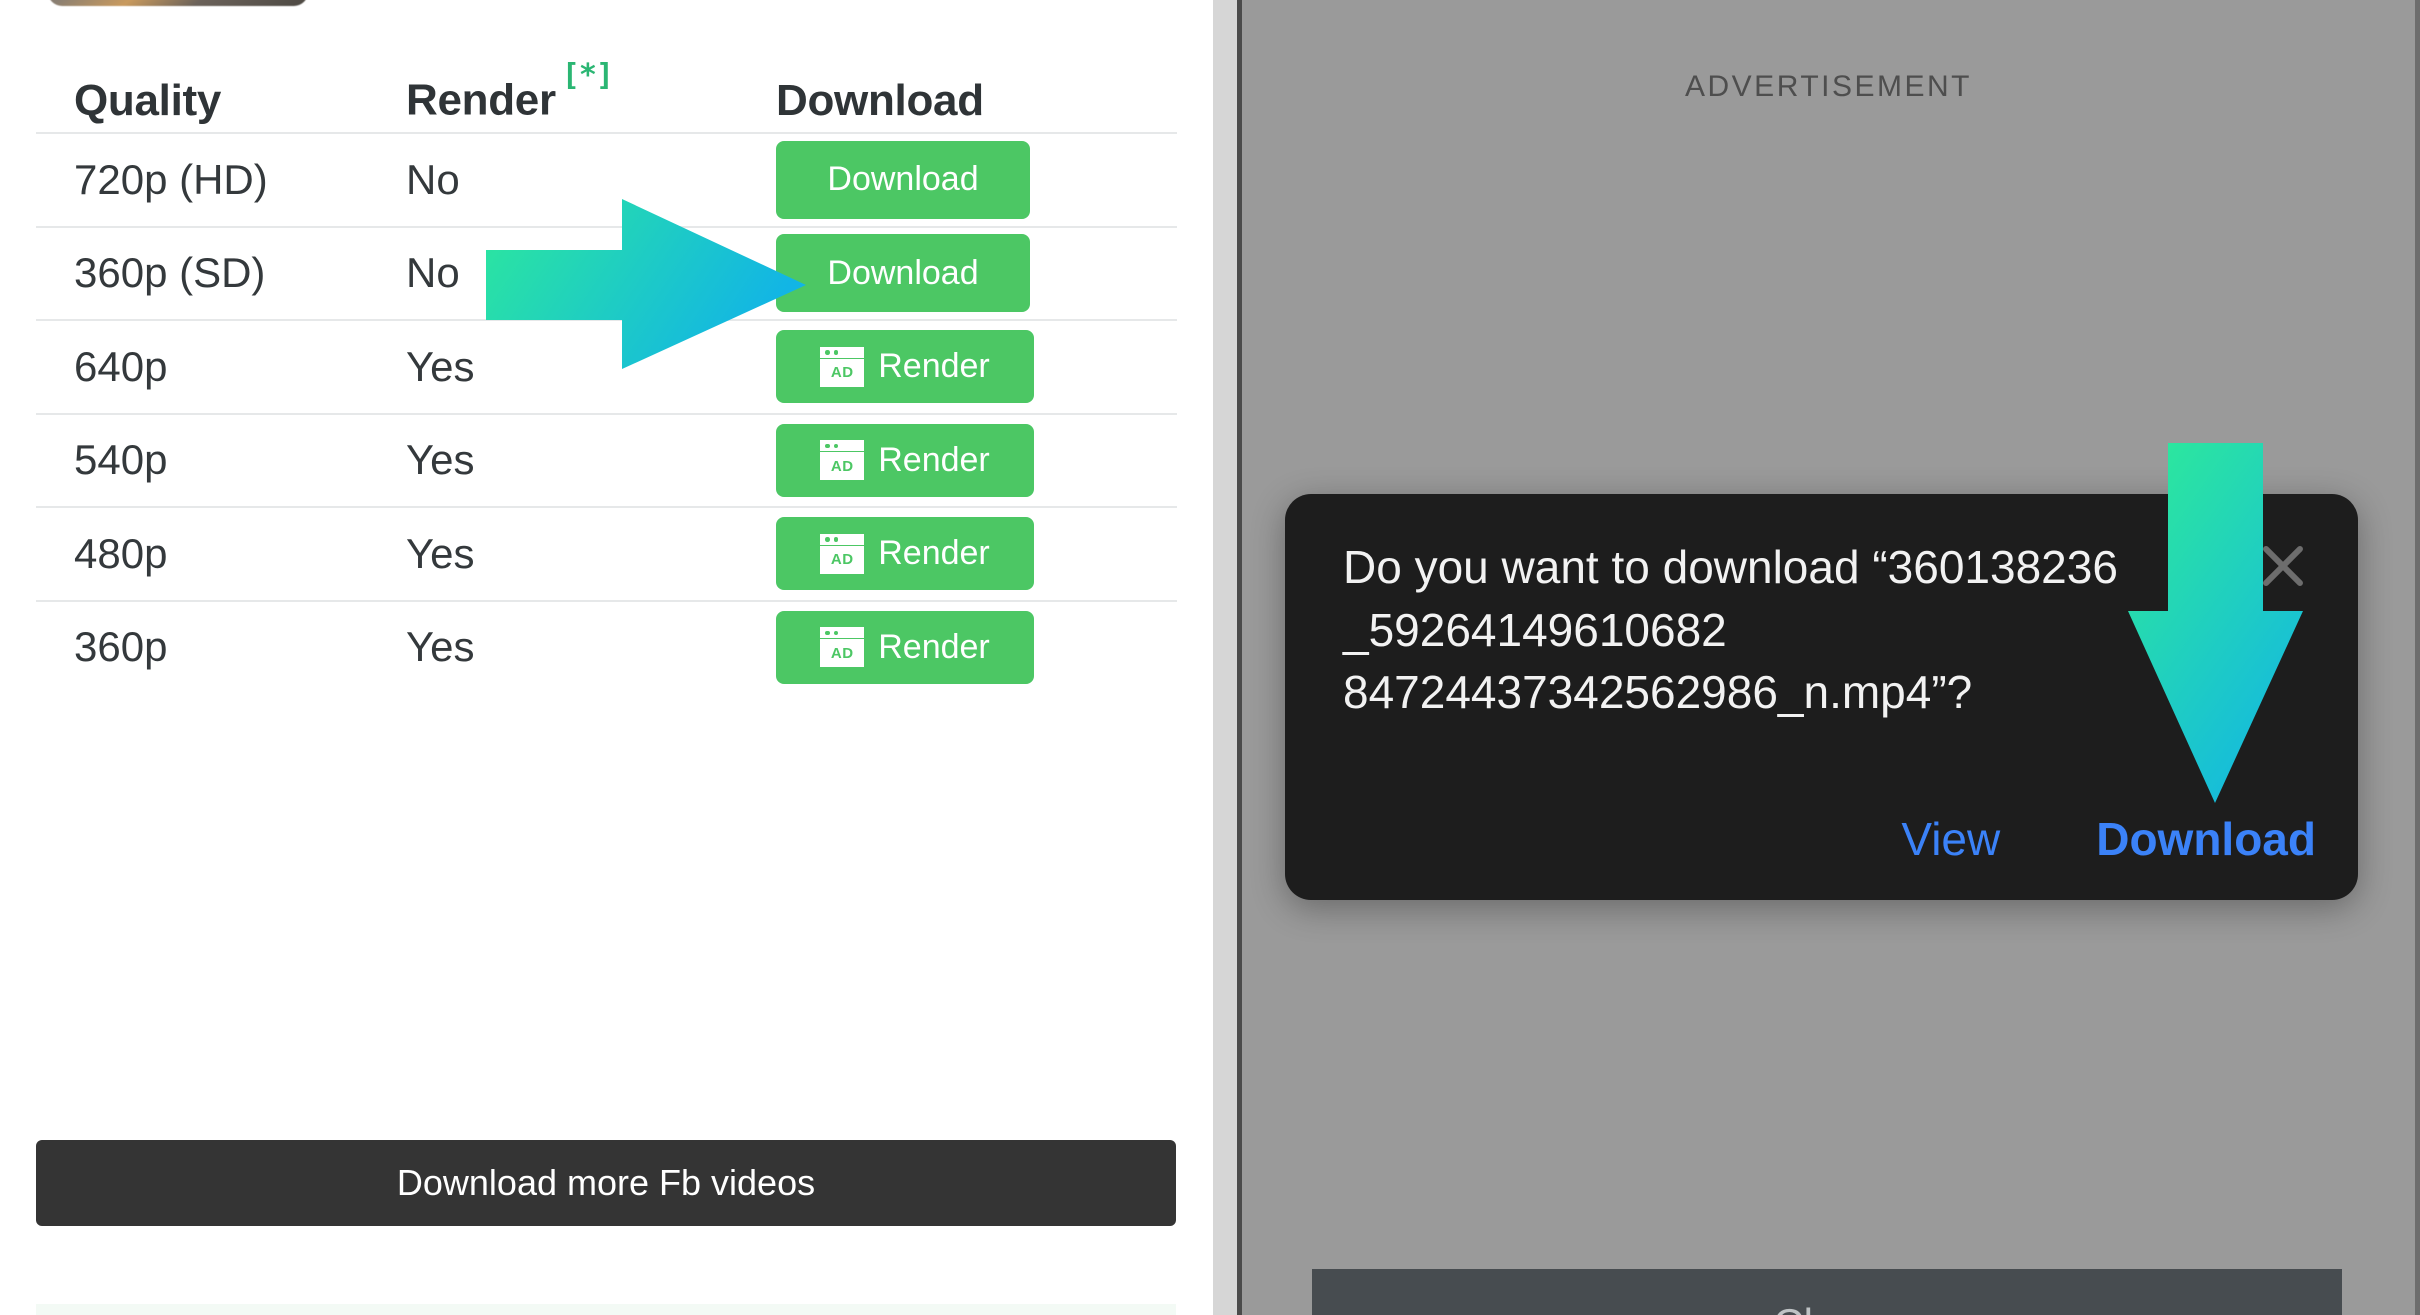 The height and width of the screenshot is (1315, 2420). Describe the element at coordinates (170, 273) in the screenshot. I see `cell-quality: 360p (SD)` at that location.